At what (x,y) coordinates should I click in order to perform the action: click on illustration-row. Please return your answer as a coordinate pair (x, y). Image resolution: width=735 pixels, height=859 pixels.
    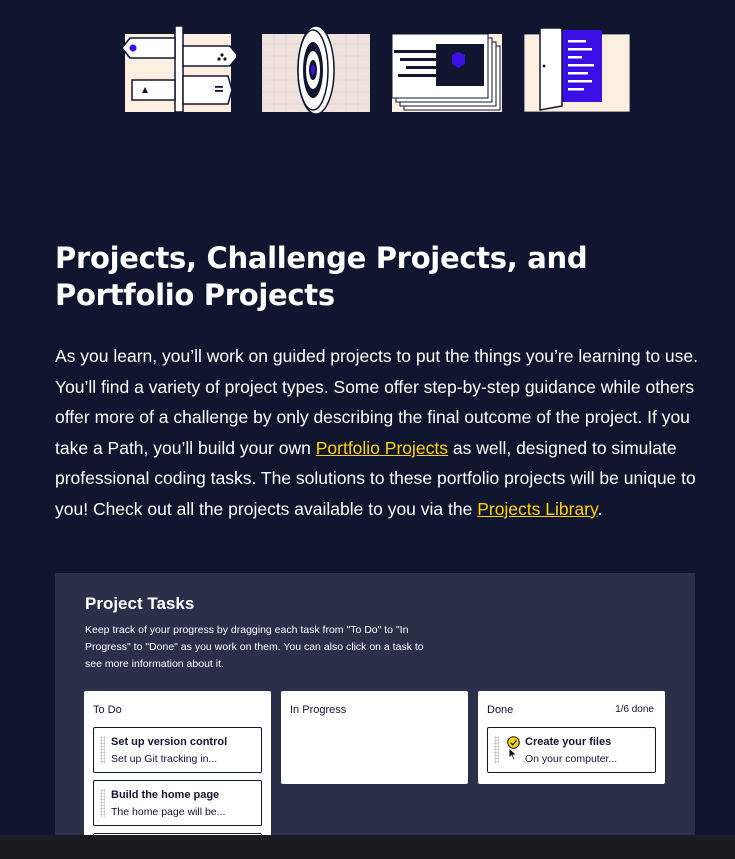
    Looking at the image, I should click on (367, 70).